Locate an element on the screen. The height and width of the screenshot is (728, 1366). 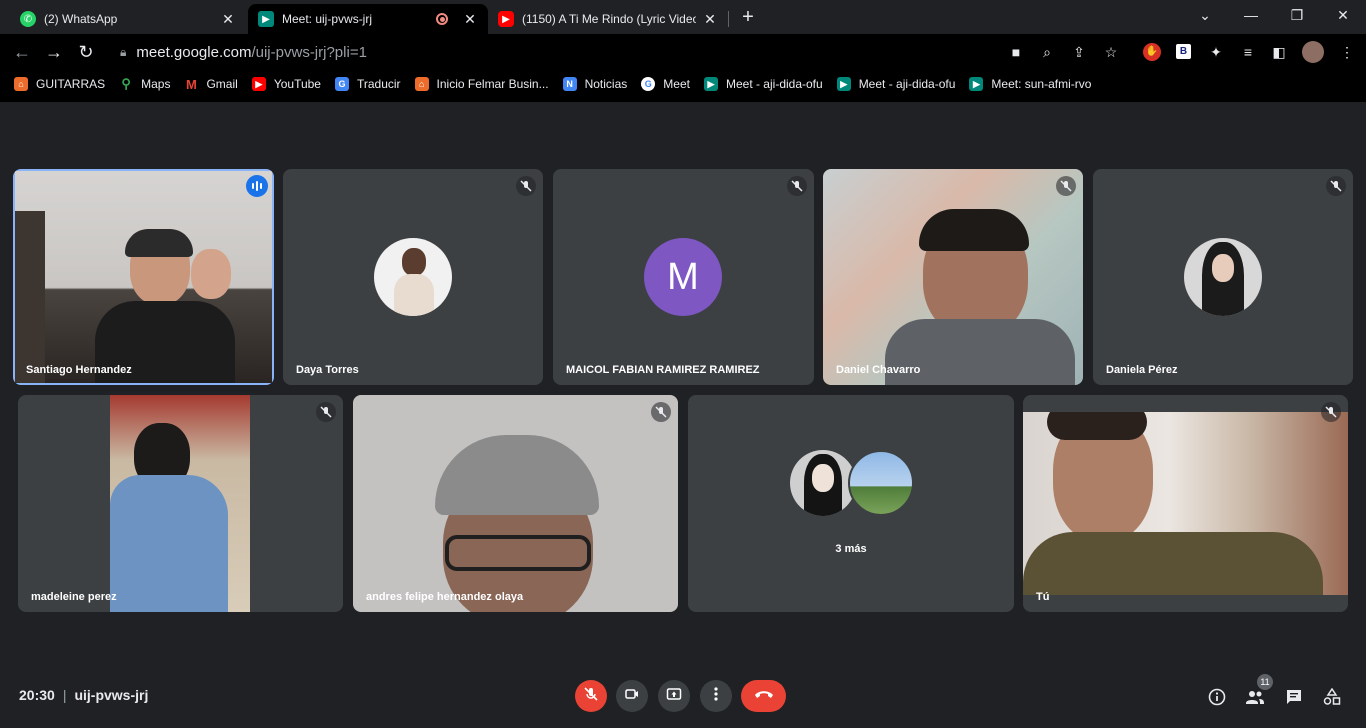
bookmark-item: N Noticias is located at coordinates (595, 84).